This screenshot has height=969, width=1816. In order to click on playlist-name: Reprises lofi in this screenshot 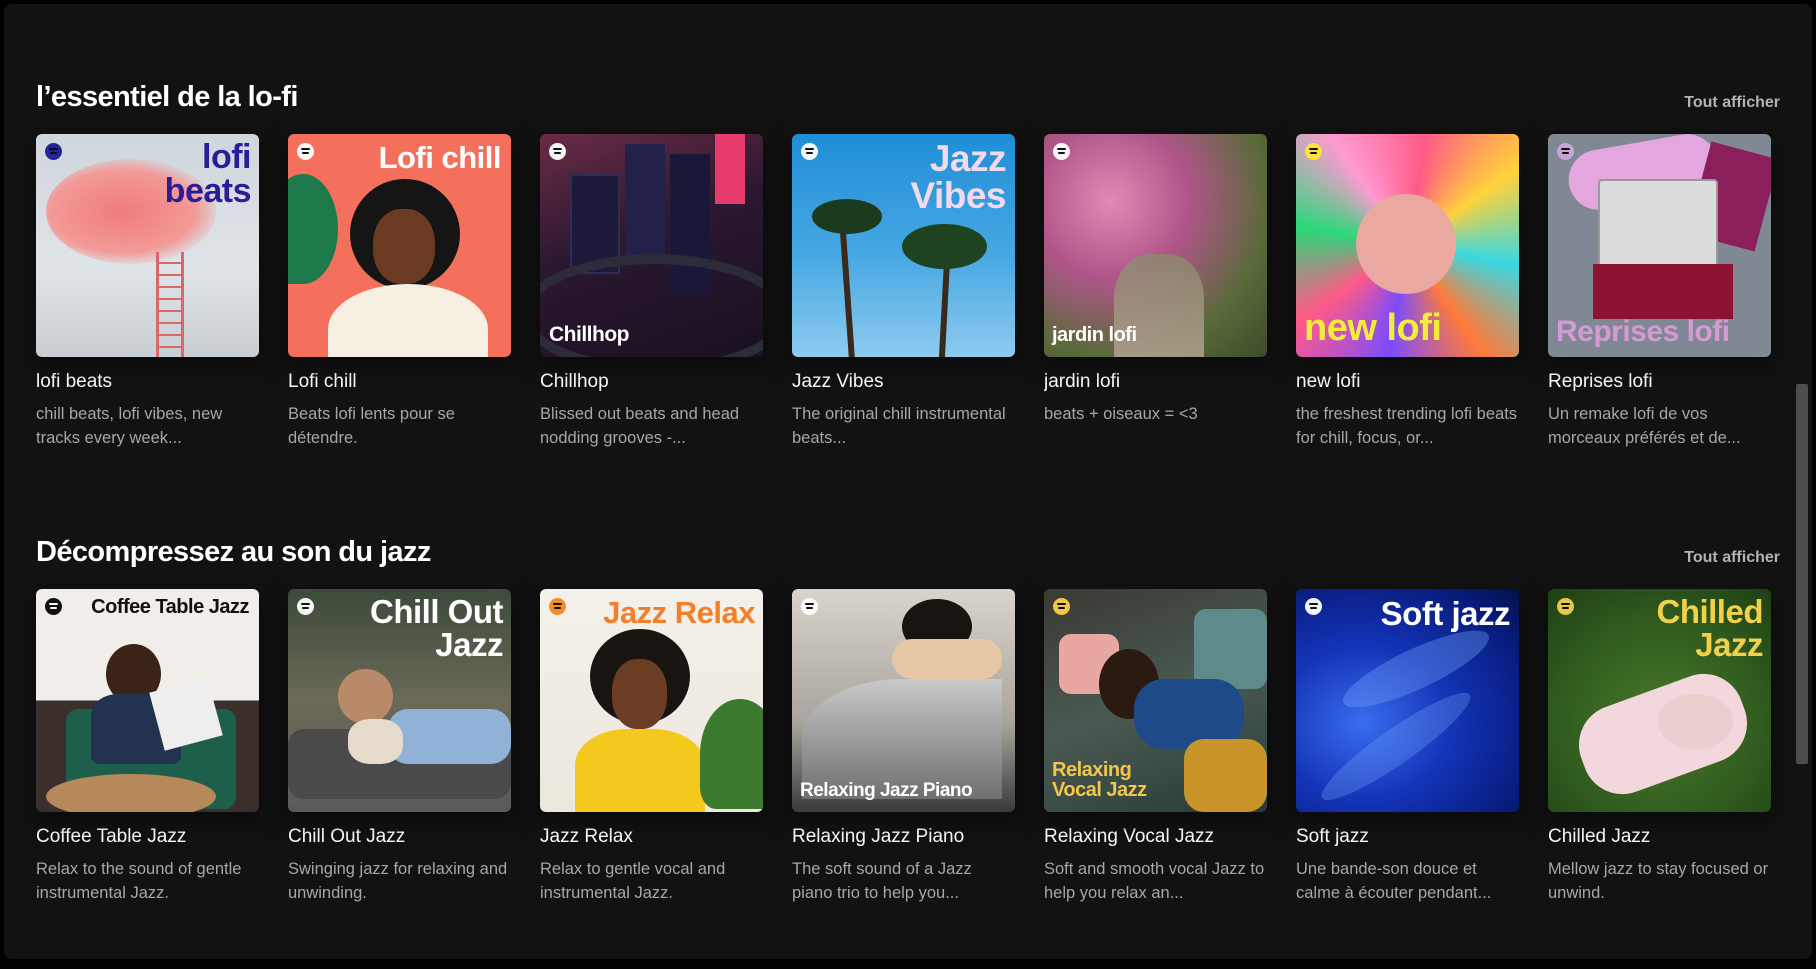, I will do `click(1659, 382)`.